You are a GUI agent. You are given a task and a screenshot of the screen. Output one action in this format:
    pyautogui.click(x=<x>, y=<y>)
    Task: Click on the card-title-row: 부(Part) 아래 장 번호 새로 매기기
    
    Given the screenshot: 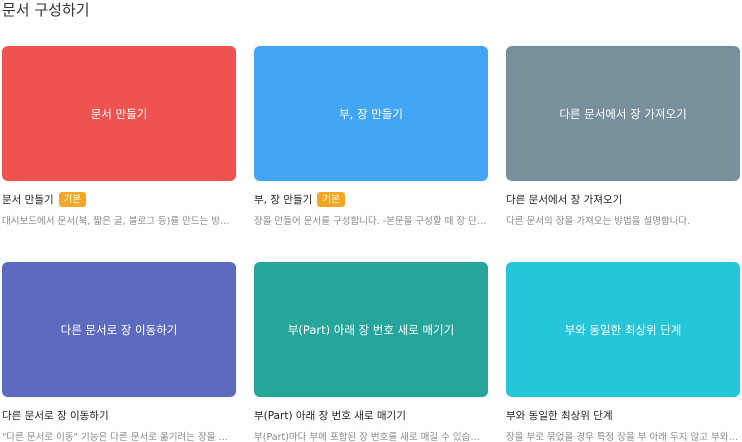 What is the action you would take?
    pyautogui.click(x=371, y=415)
    